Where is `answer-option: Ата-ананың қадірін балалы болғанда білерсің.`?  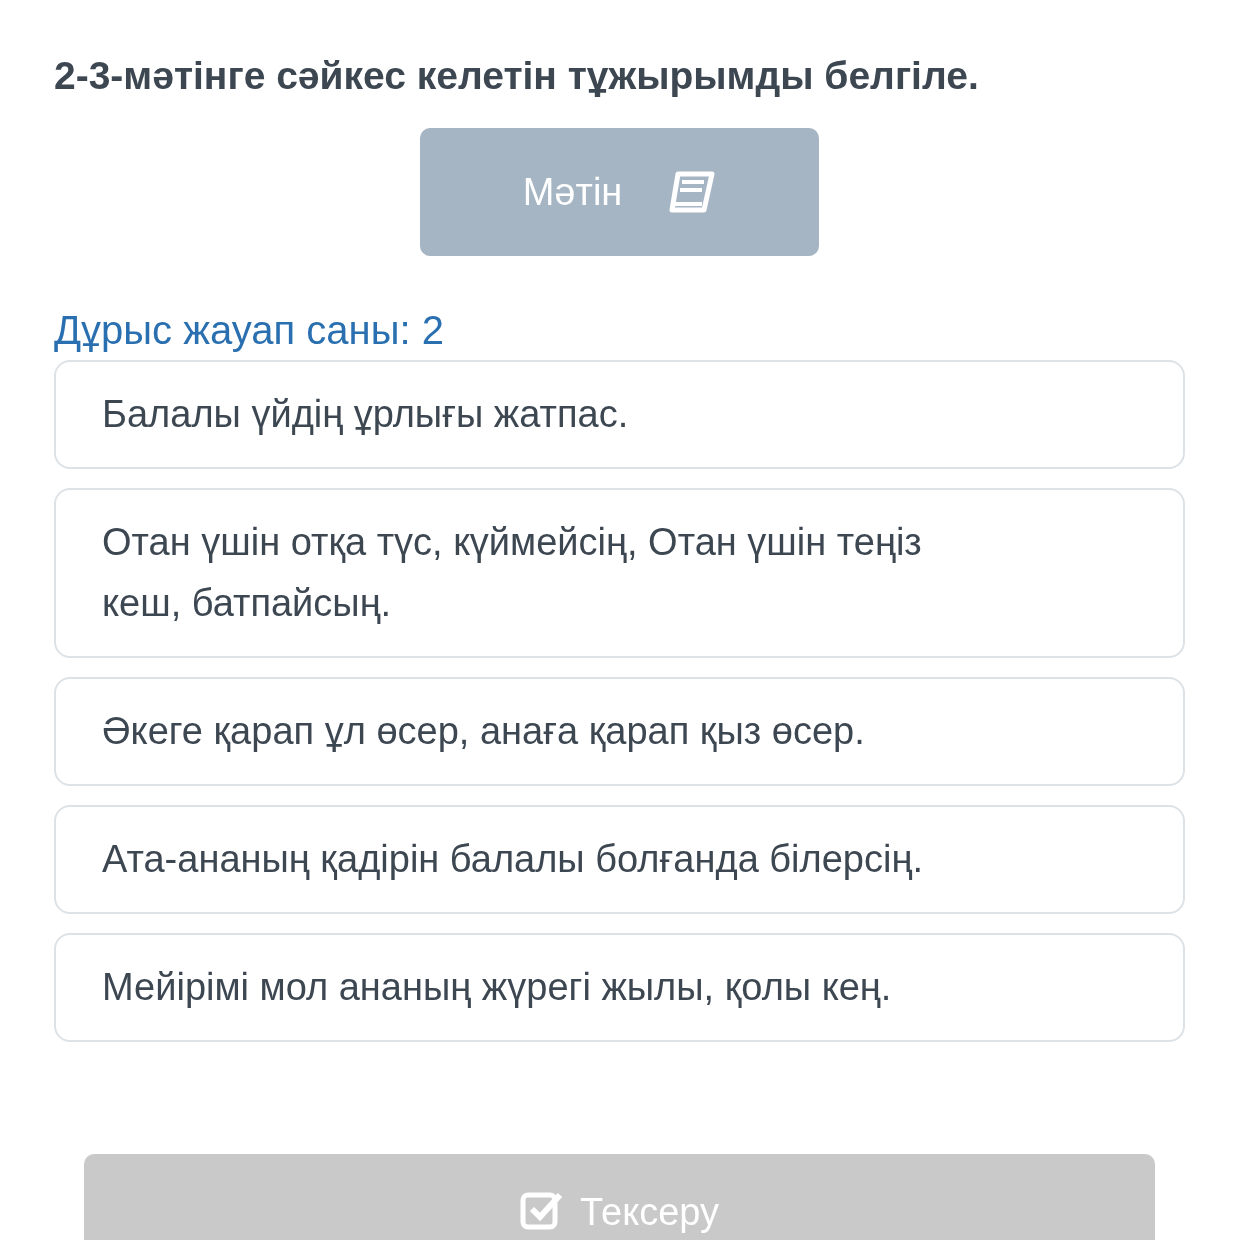 answer-option: Ата-ананың қадірін балалы болғанда білерсің. is located at coordinates (619, 859).